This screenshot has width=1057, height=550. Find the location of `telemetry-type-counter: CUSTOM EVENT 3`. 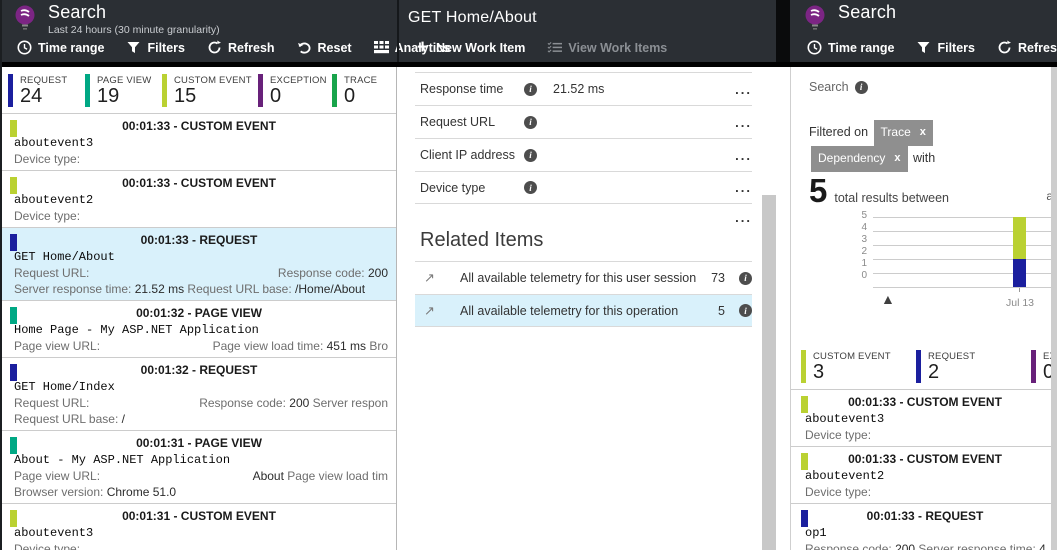

telemetry-type-counter: CUSTOM EVENT 3 is located at coordinates (858, 366).